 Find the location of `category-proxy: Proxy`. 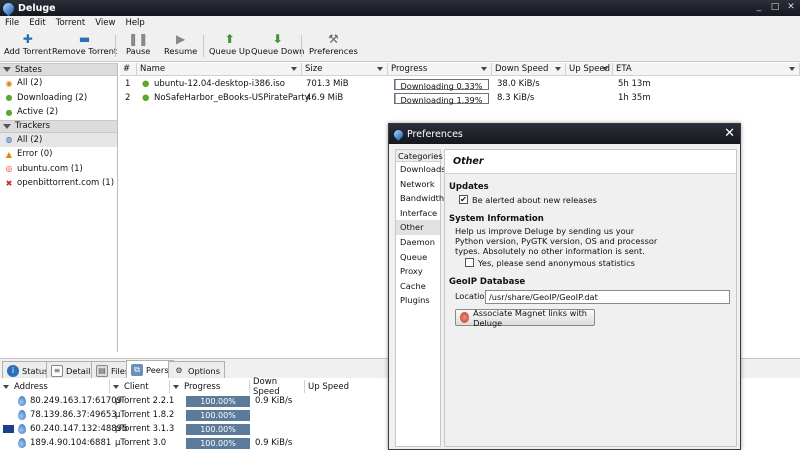

category-proxy: Proxy is located at coordinates (418, 271).